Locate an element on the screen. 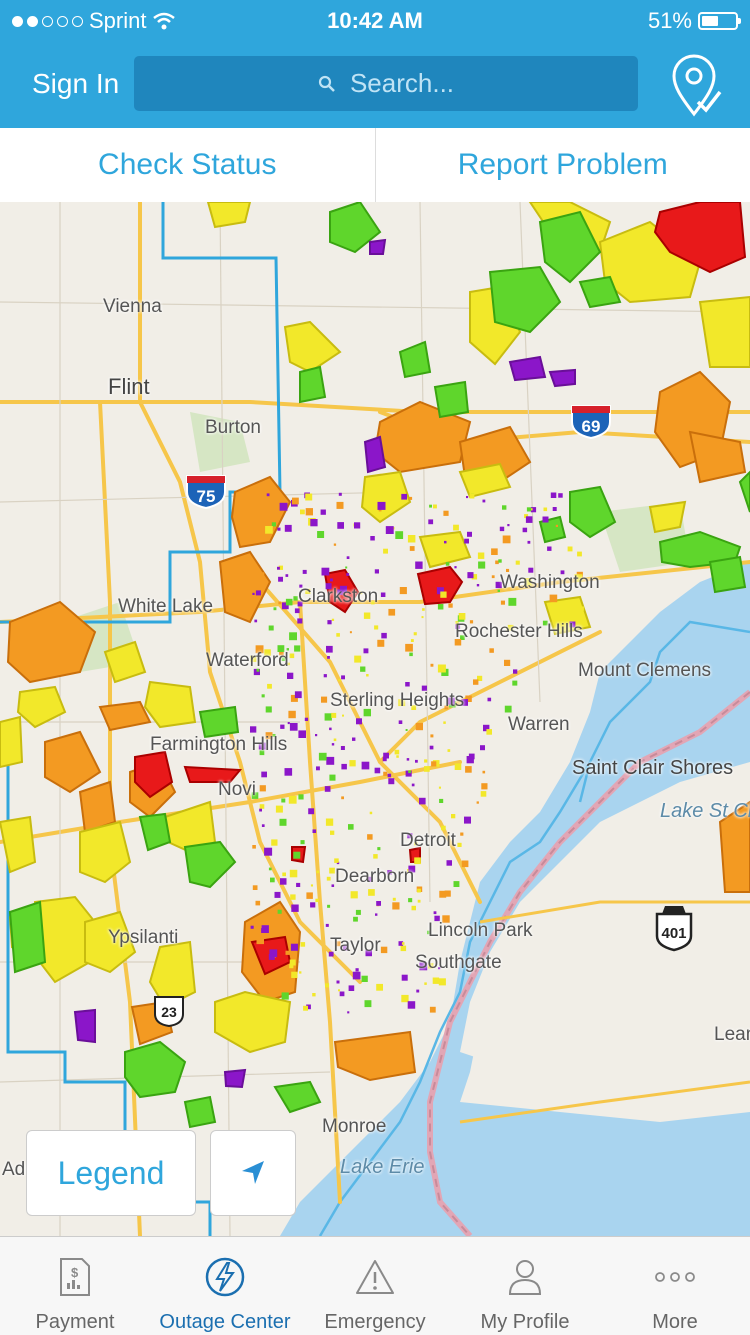 The width and height of the screenshot is (750, 1335). svg-text: 401 is located at coordinates (673, 933).